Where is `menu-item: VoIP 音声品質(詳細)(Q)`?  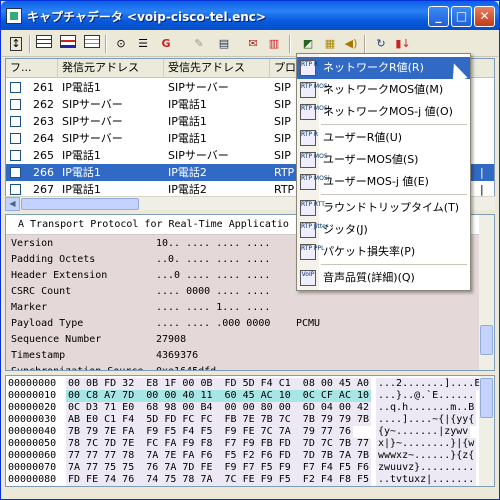 menu-item: VoIP 音声品質(詳細)(Q) is located at coordinates (383, 278).